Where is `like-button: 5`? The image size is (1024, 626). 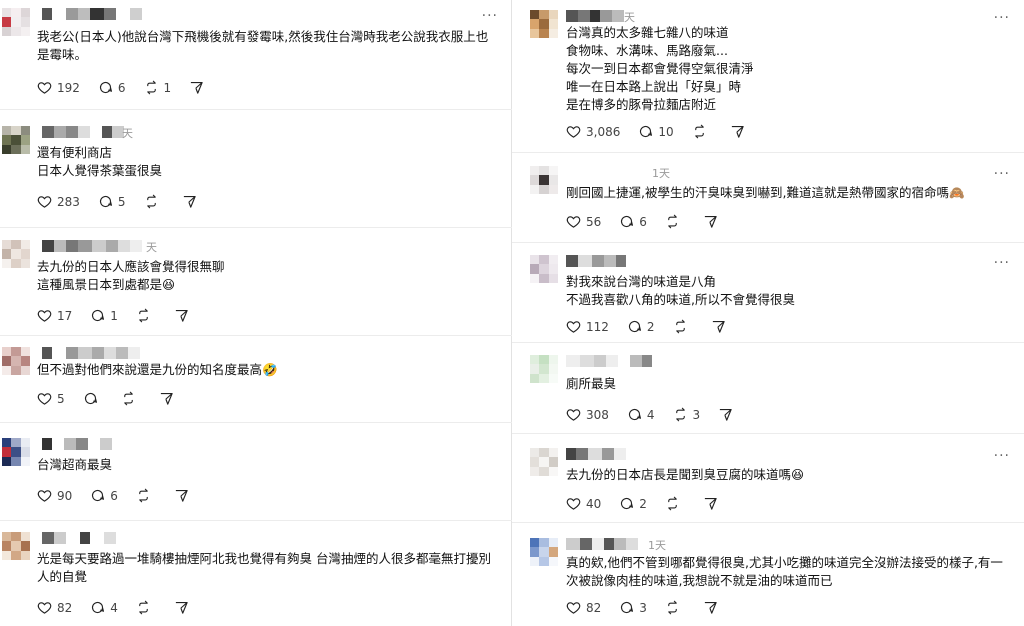
like-button: 5 is located at coordinates (51, 398).